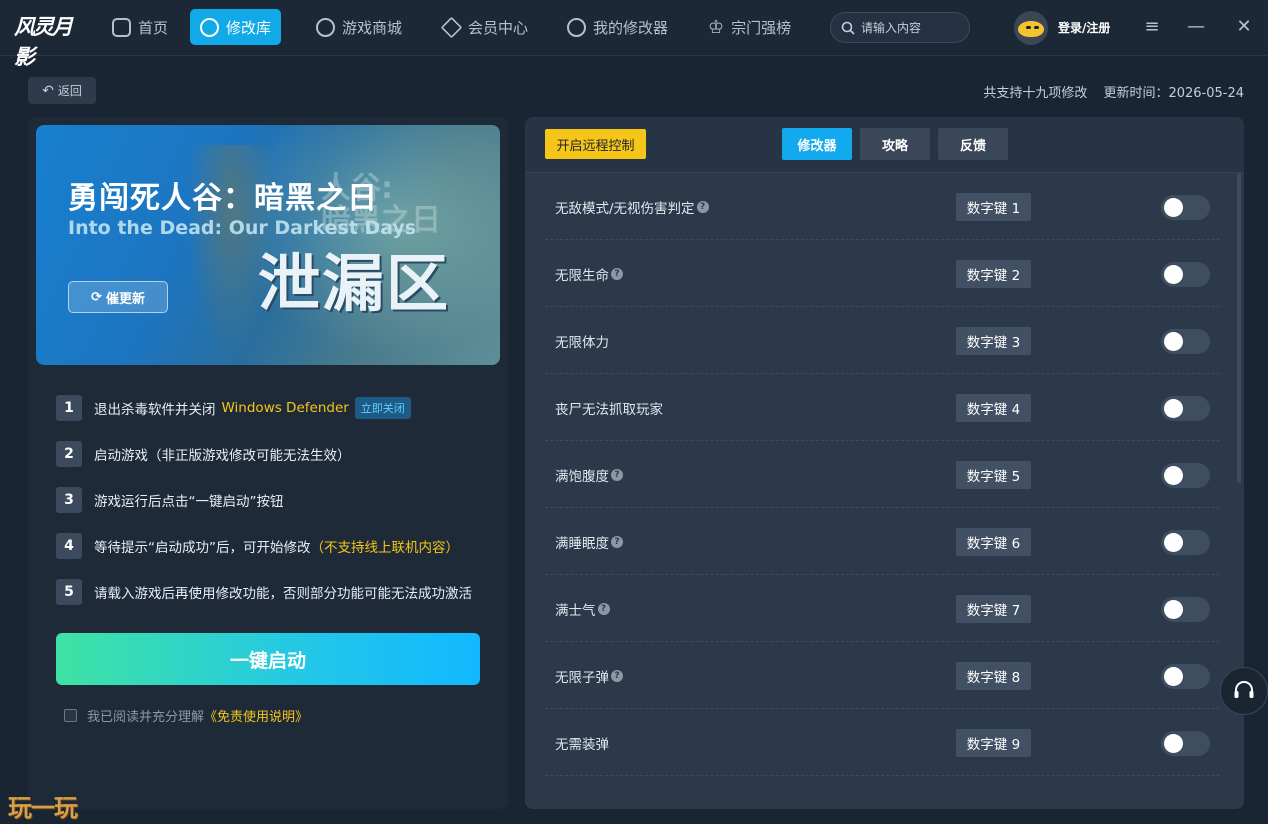 The image size is (1268, 824). I want to click on cheat-label: 无限生命?, so click(589, 273).